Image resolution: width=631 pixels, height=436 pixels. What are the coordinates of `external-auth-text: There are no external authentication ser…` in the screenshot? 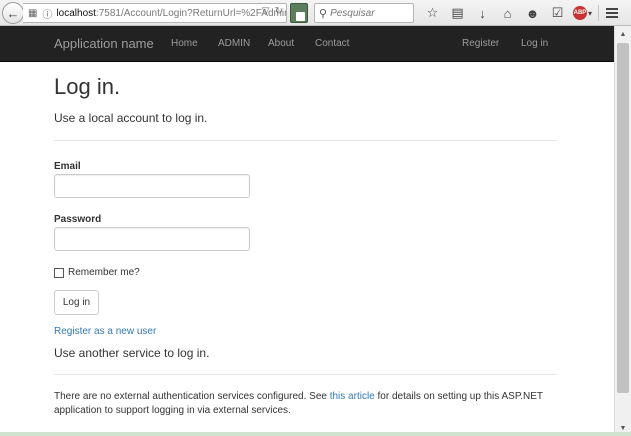 It's located at (304, 404).